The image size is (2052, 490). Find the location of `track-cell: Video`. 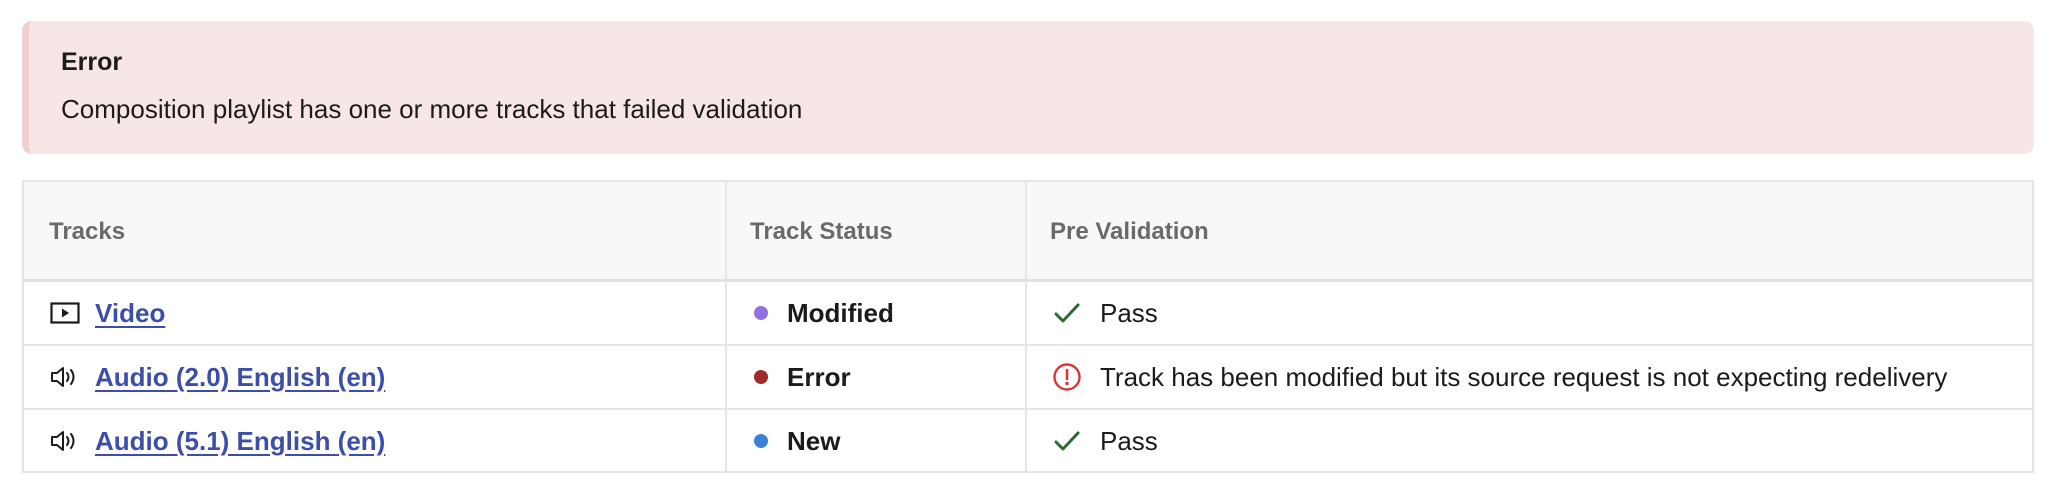

track-cell: Video is located at coordinates (107, 313).